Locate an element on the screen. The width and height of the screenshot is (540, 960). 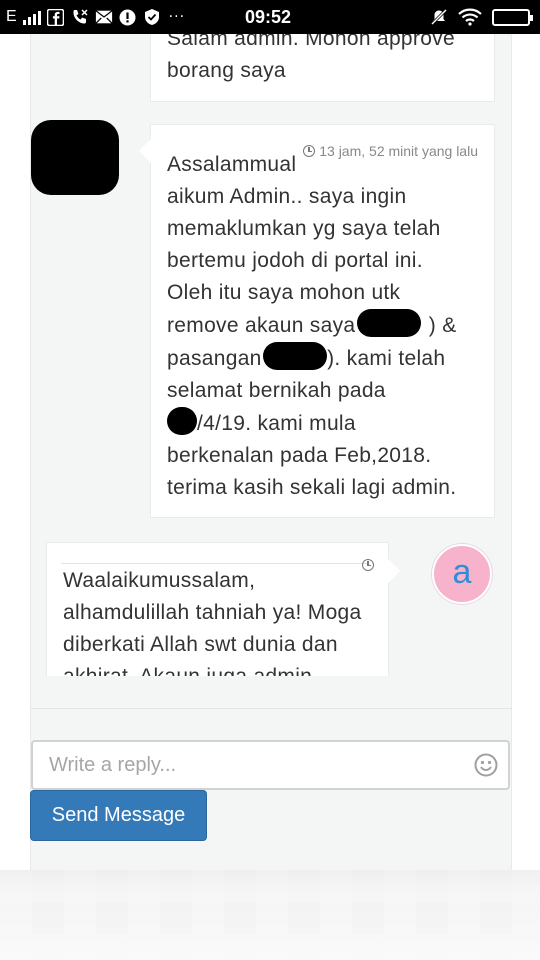
message-divider is located at coordinates (214, 563).